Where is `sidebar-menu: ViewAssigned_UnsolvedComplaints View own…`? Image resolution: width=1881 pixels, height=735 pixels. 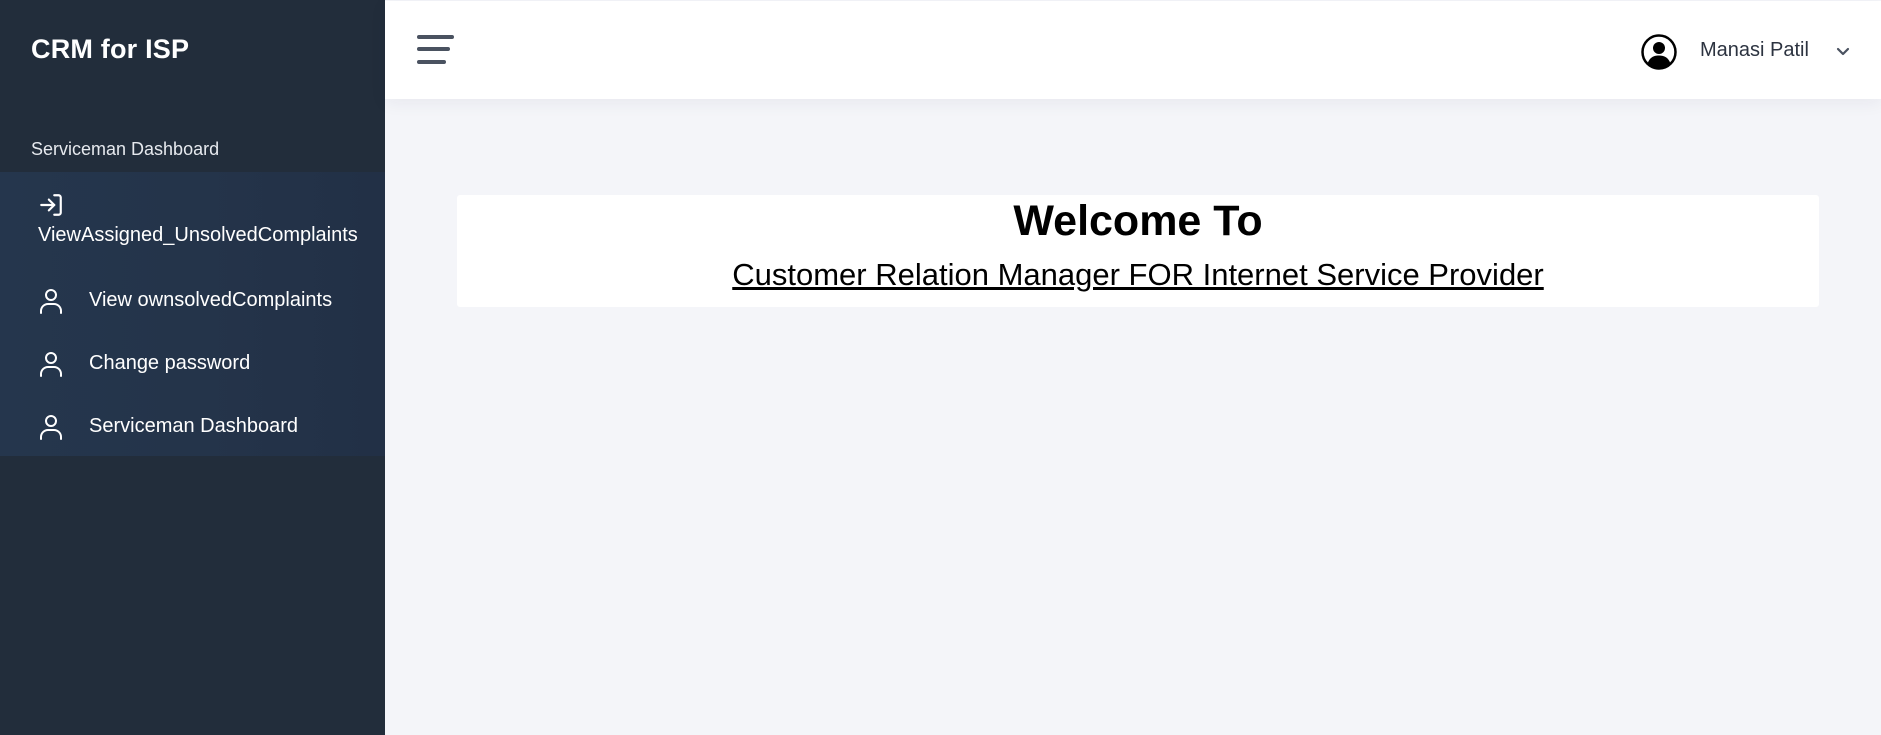
sidebar-menu: ViewAssigned_UnsolvedComplaints View own… is located at coordinates (192, 314).